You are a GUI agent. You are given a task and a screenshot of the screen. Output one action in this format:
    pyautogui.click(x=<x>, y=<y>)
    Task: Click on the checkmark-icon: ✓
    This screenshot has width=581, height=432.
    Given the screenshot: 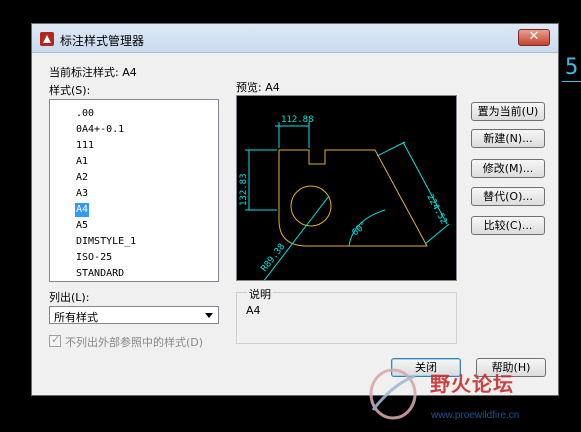 What is the action you would take?
    pyautogui.click(x=56, y=339)
    